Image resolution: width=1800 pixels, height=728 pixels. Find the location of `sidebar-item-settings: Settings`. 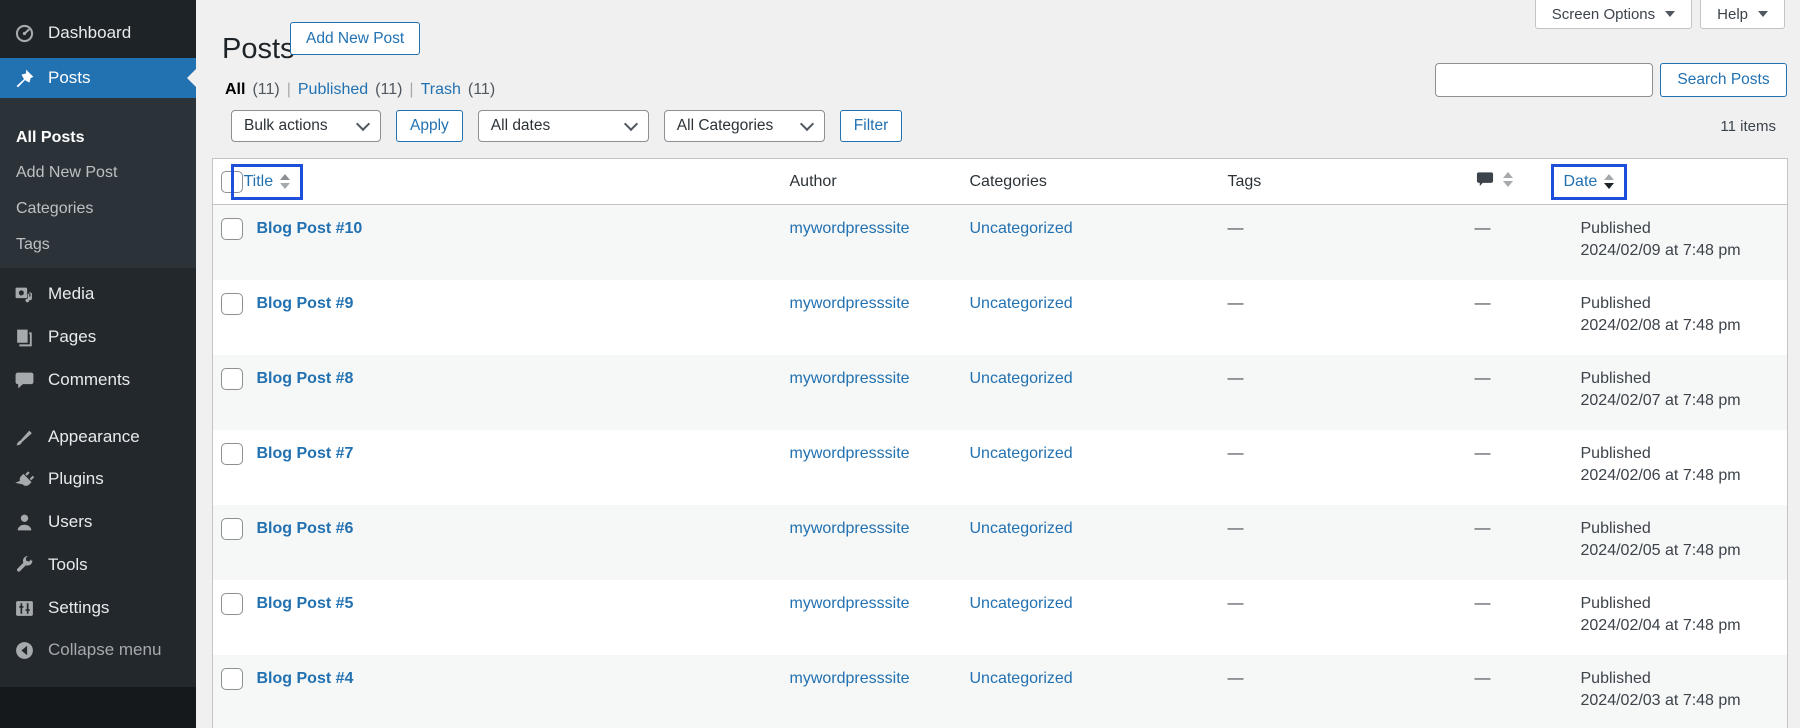

sidebar-item-settings: Settings is located at coordinates (98, 608).